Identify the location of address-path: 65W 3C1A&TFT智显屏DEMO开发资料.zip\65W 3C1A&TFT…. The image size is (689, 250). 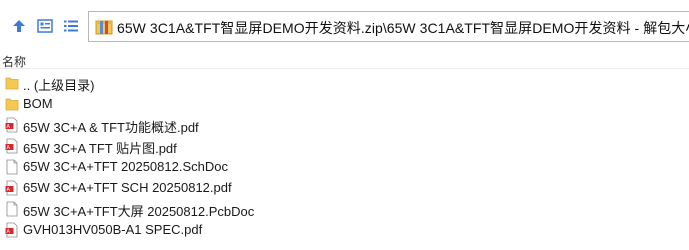
(403, 28).